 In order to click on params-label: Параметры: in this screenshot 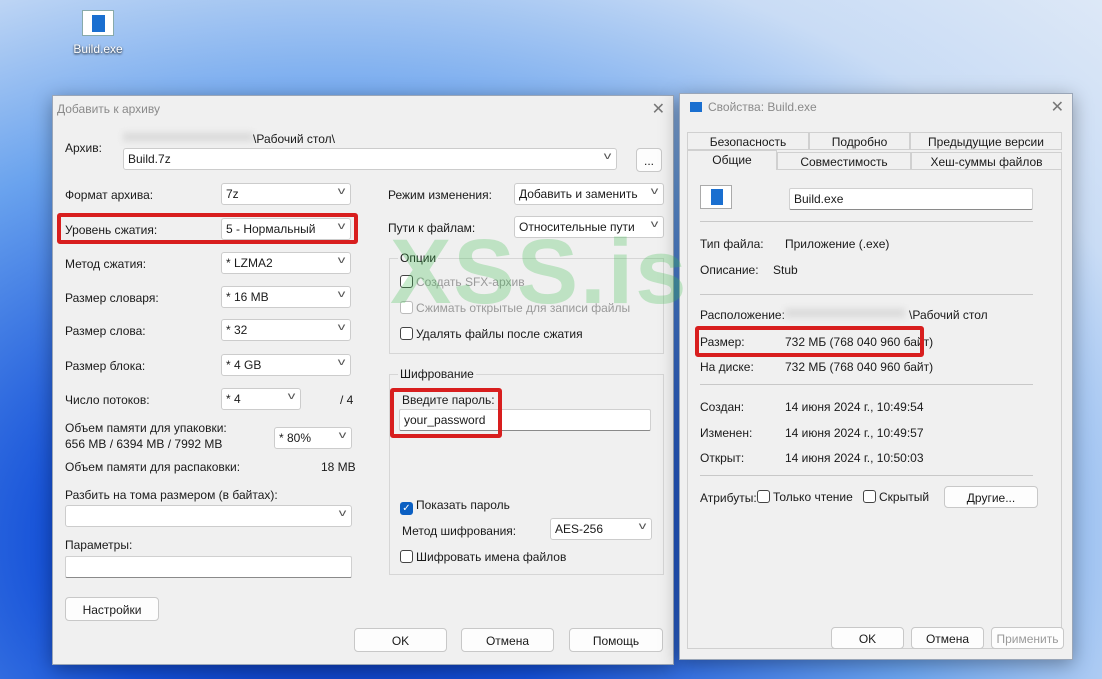, I will do `click(99, 545)`.